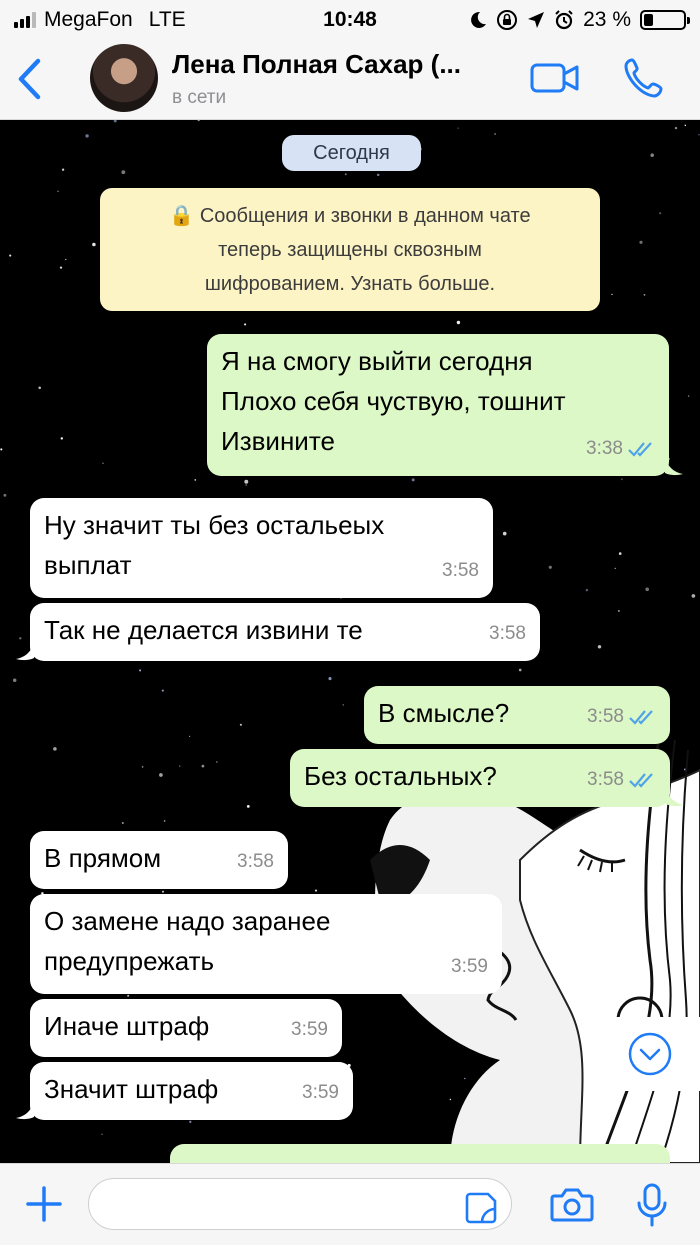 Image resolution: width=700 pixels, height=1245 pixels. I want to click on microphone-icon, so click(652, 1205).